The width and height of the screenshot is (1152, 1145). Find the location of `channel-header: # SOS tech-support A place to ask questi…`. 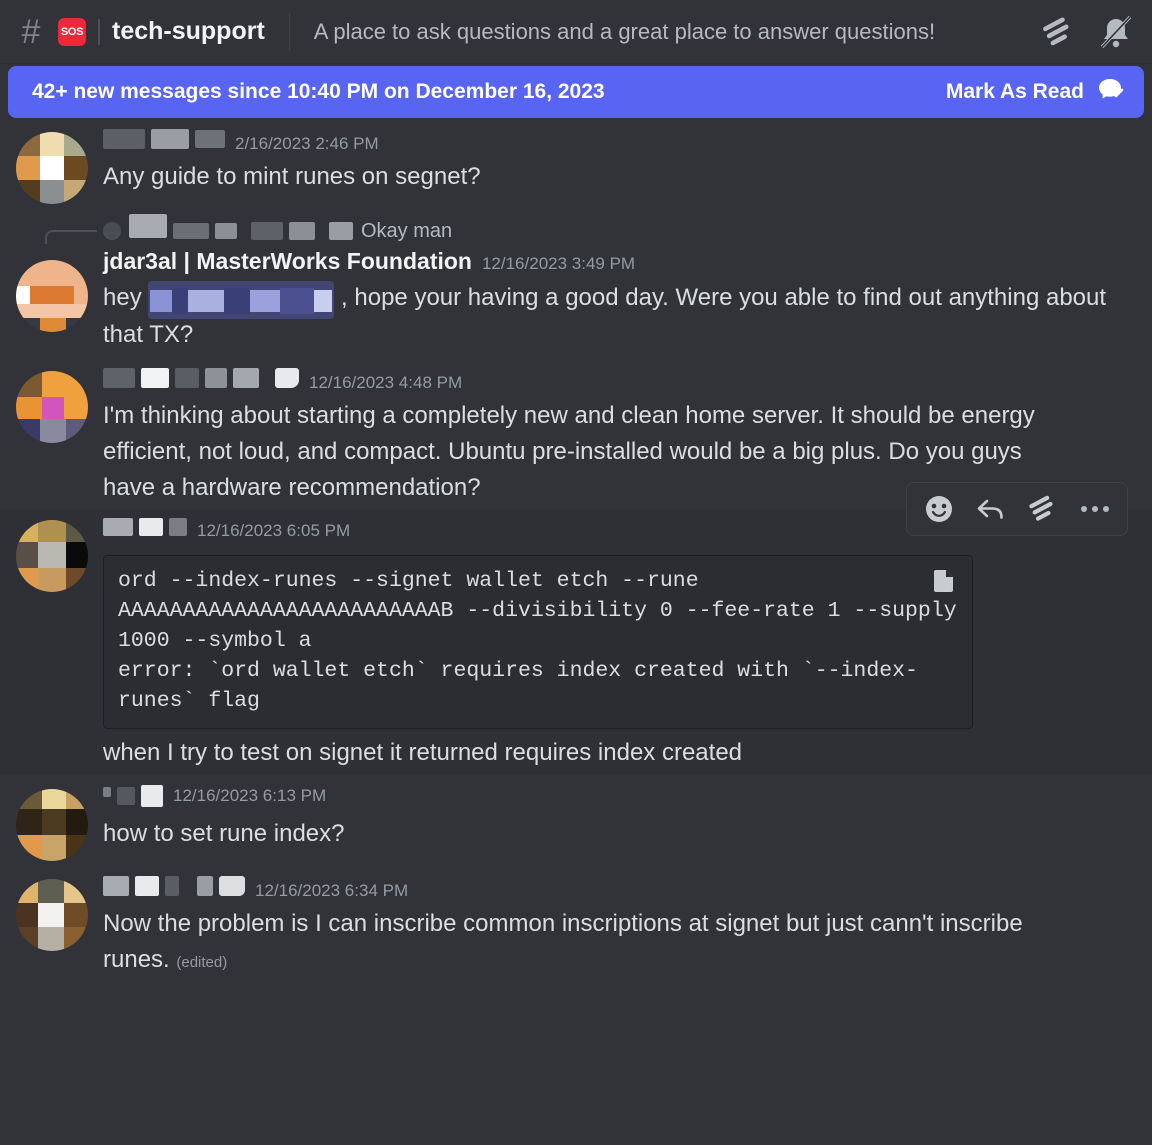

channel-header: # SOS tech-support A place to ask questi… is located at coordinates (576, 32).